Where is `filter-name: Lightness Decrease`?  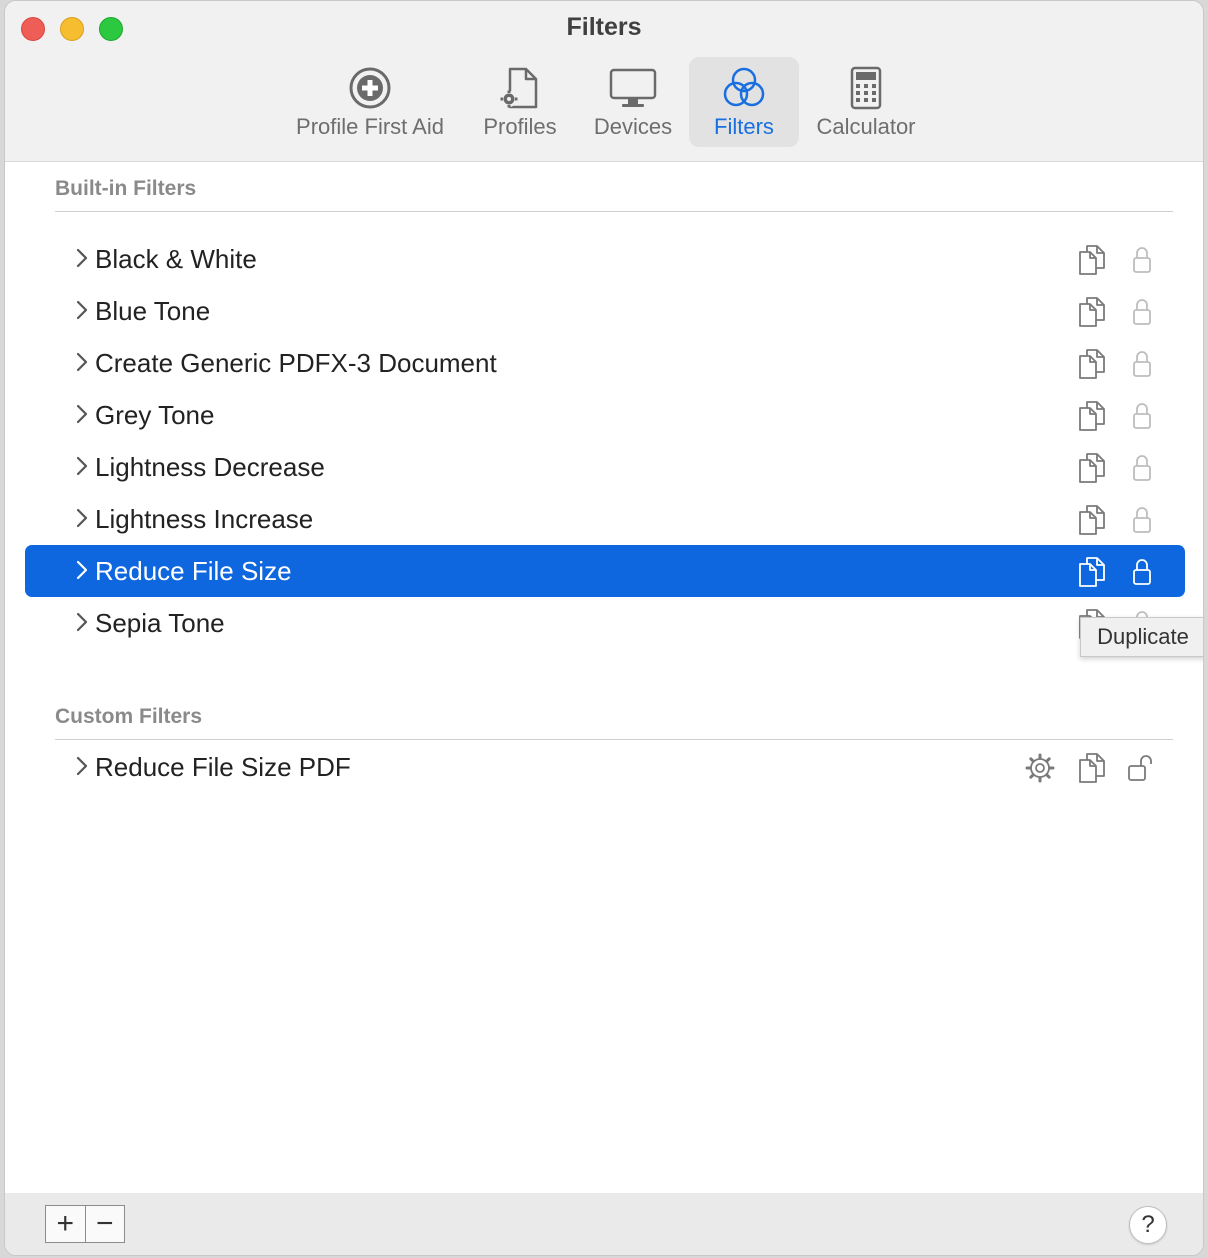 filter-name: Lightness Decrease is located at coordinates (210, 467).